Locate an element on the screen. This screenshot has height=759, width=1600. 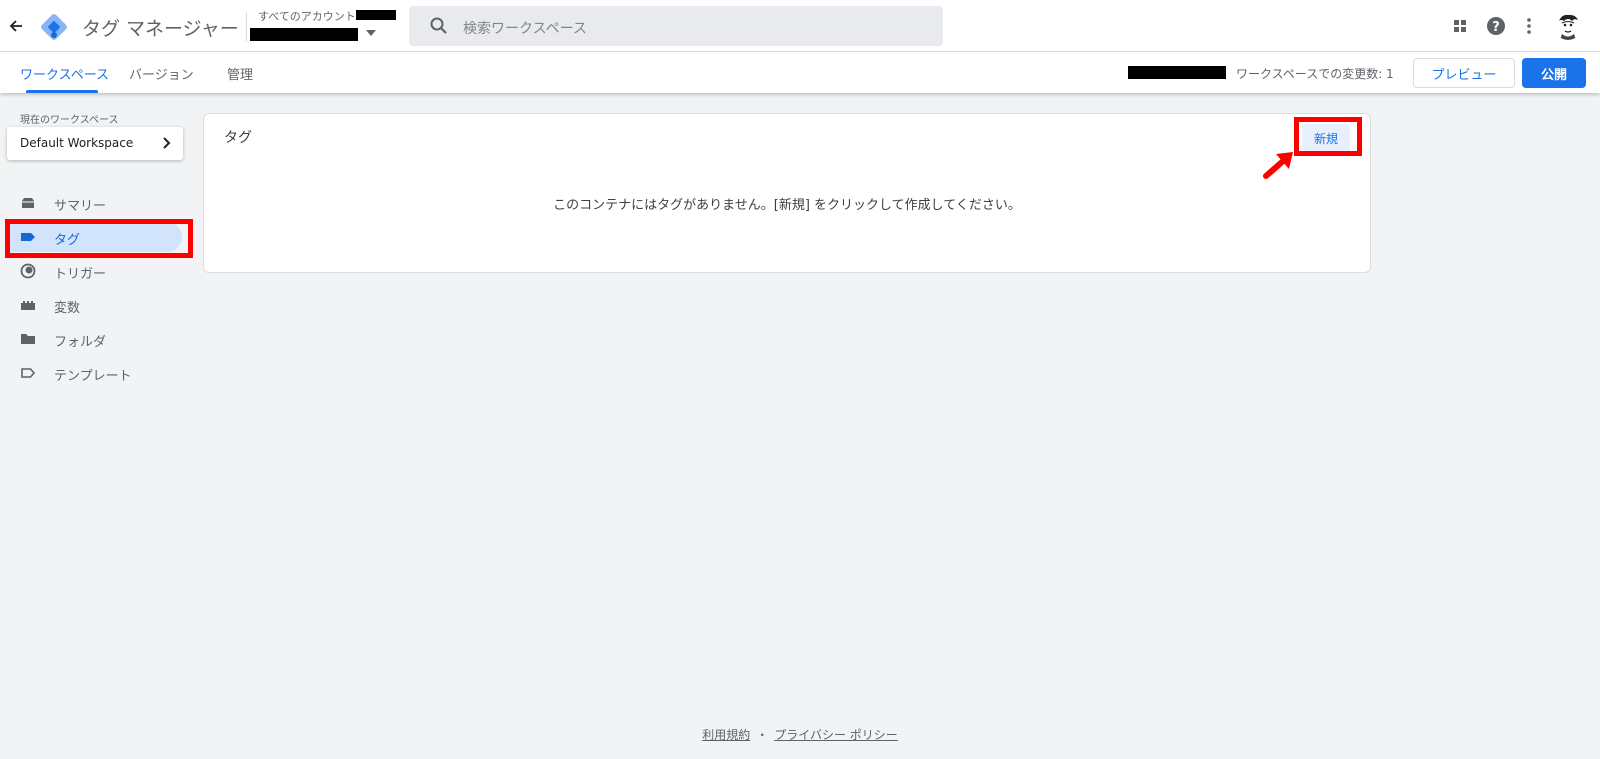
workspace-name: Default Workspace is located at coordinates (77, 143).